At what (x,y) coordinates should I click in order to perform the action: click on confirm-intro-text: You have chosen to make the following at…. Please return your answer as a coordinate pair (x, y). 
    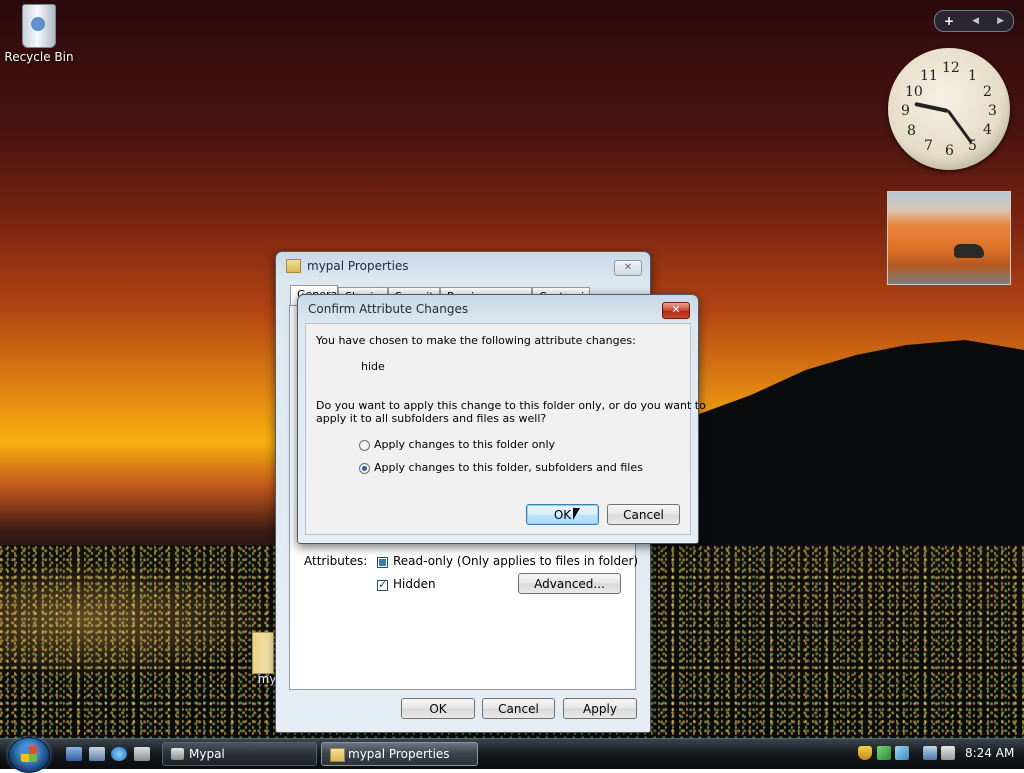
    Looking at the image, I should click on (476, 340).